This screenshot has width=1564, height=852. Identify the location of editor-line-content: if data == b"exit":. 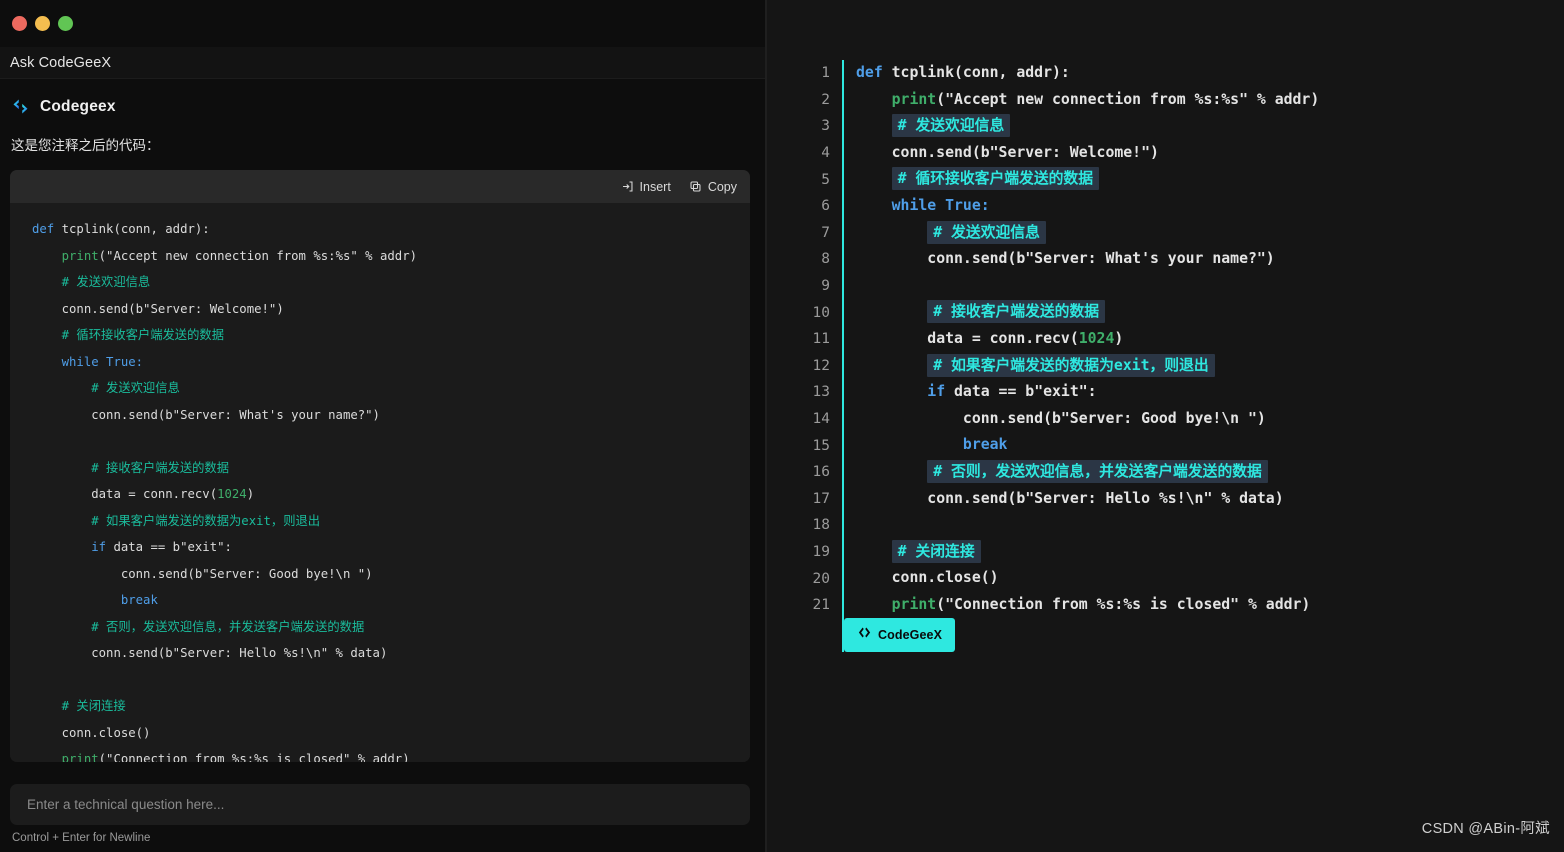
(1012, 392).